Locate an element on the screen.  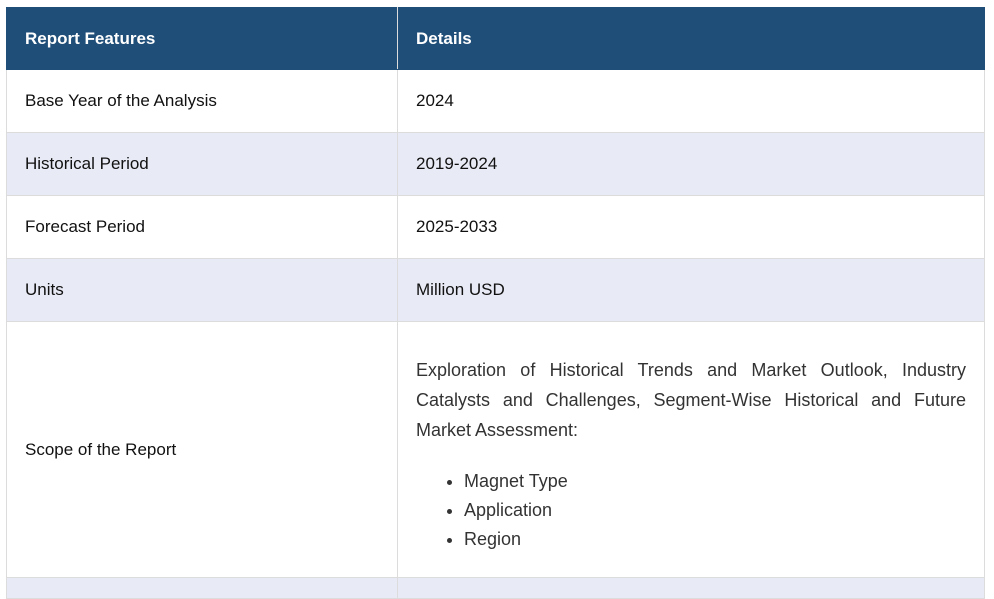
details-cell: 2019-2024 is located at coordinates (691, 164).